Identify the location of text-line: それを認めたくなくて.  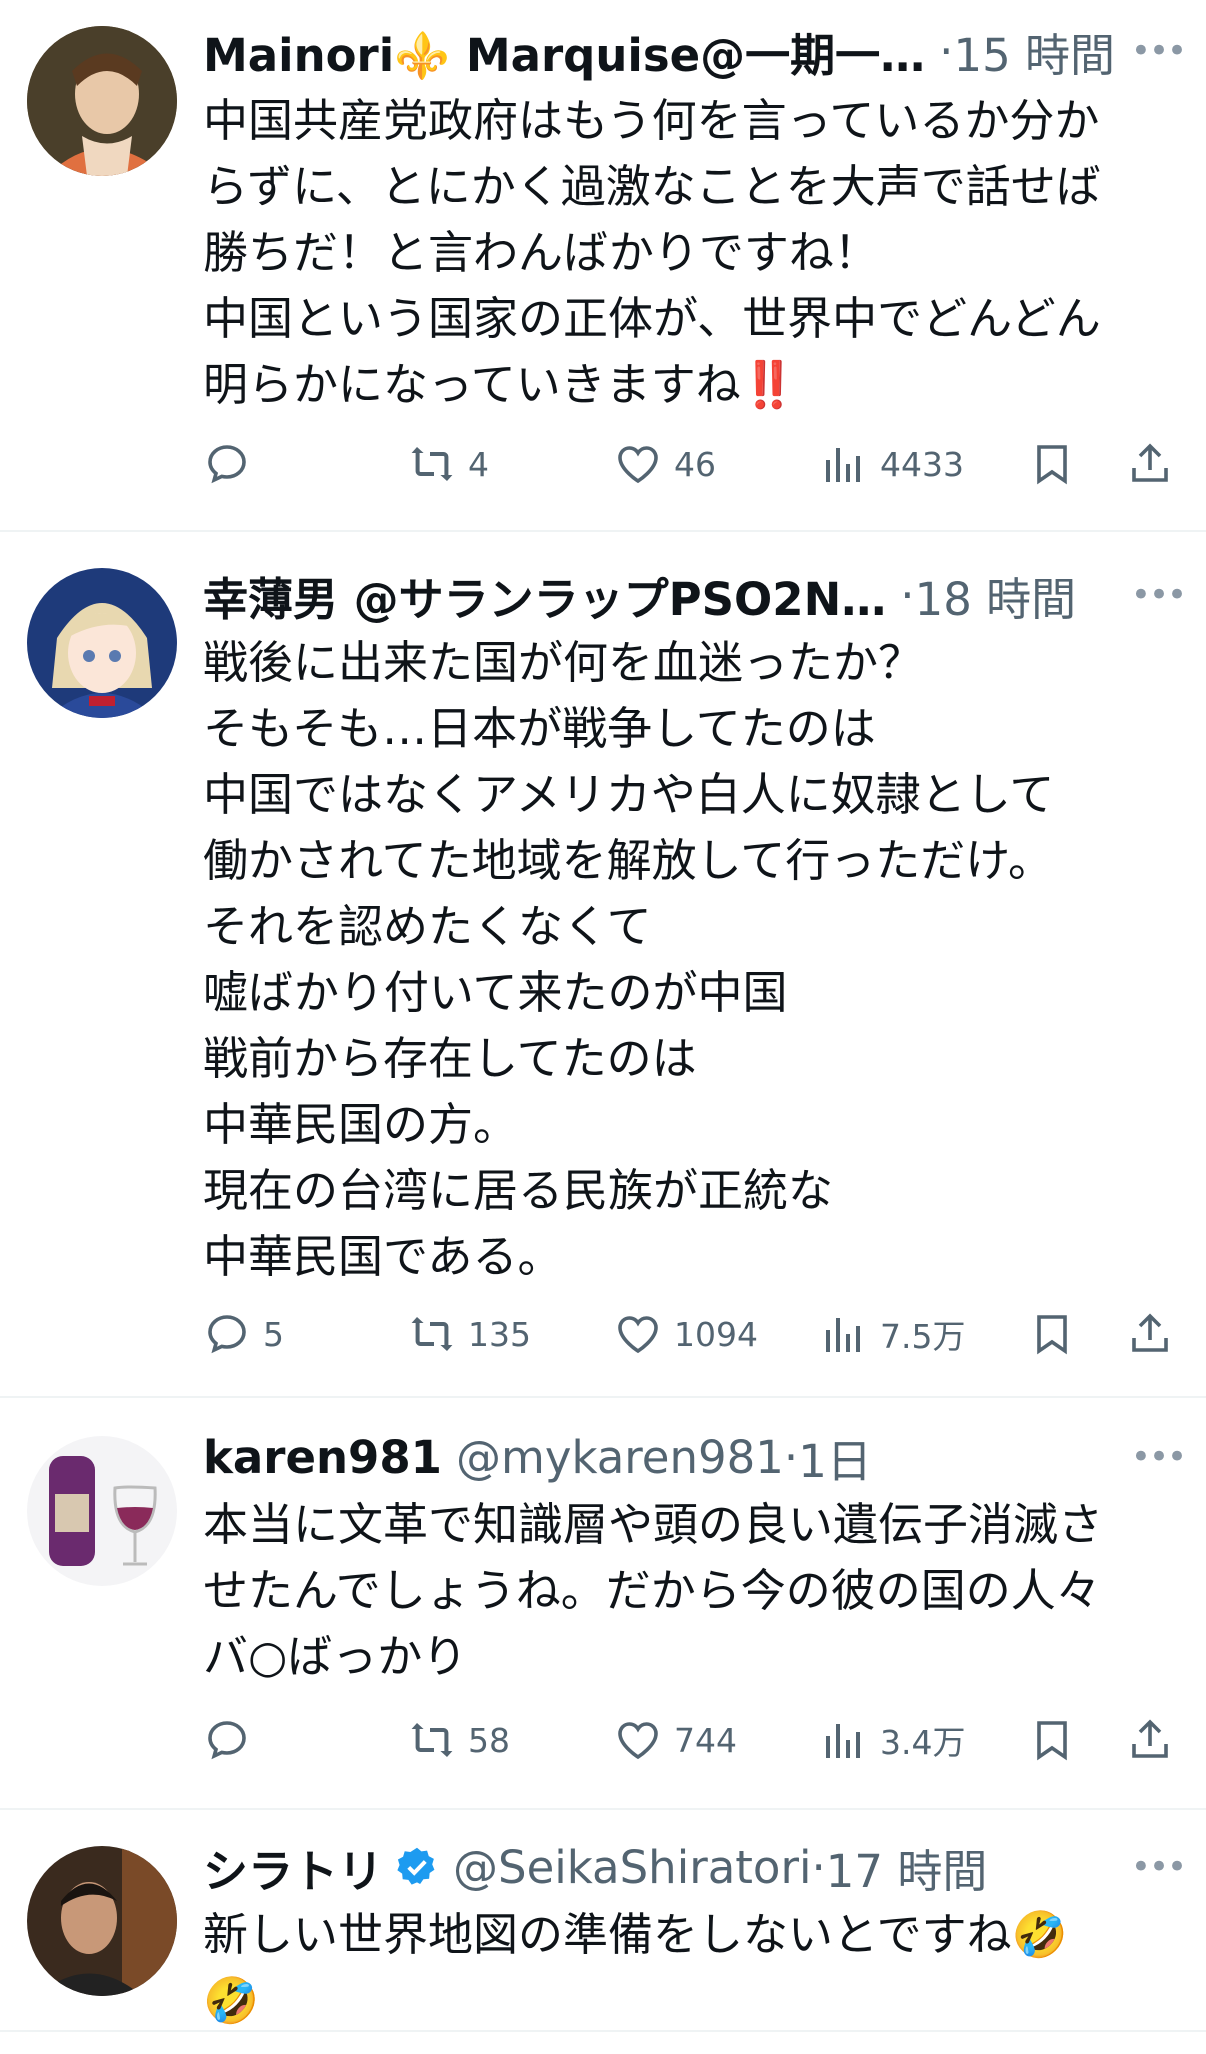
(427, 926).